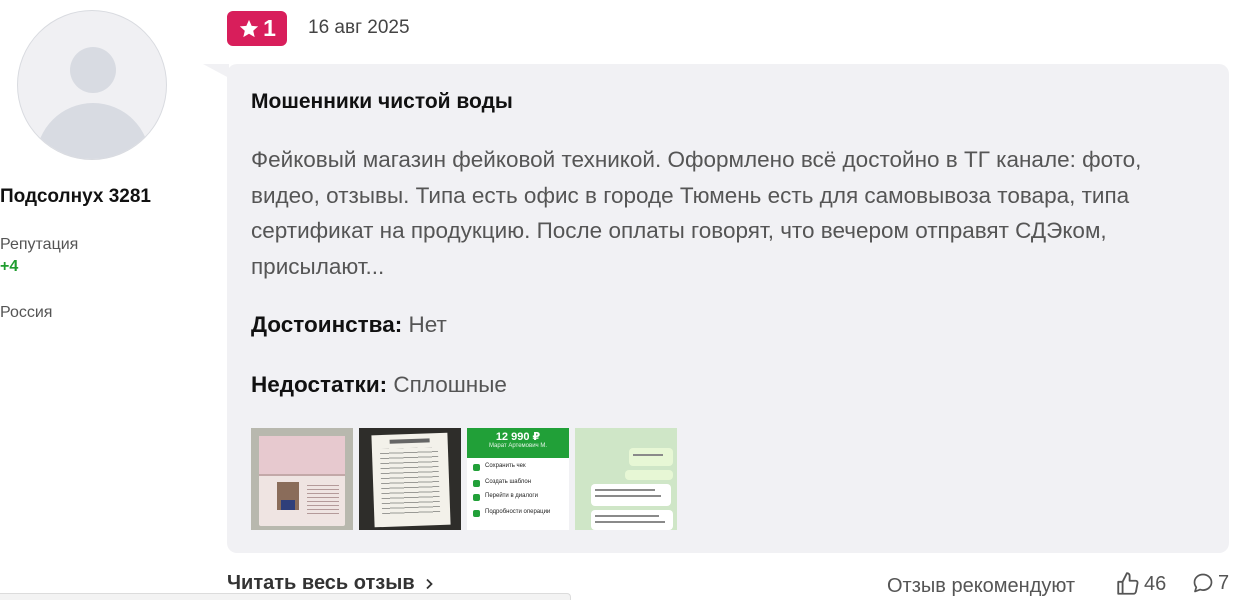 This screenshot has height=600, width=1247. I want to click on card-tail, so click(216, 71).